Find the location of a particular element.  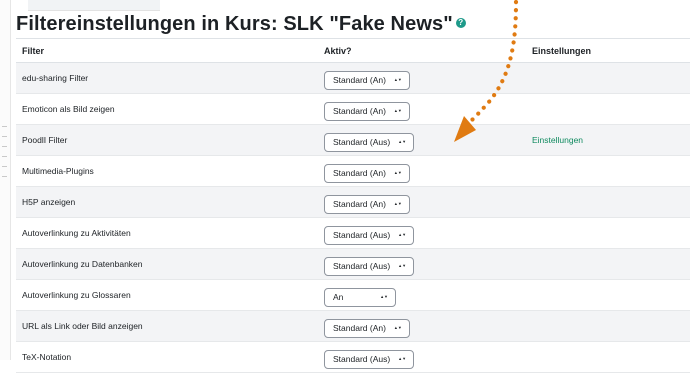

filter-name: edu-sharing Filter is located at coordinates (167, 78).